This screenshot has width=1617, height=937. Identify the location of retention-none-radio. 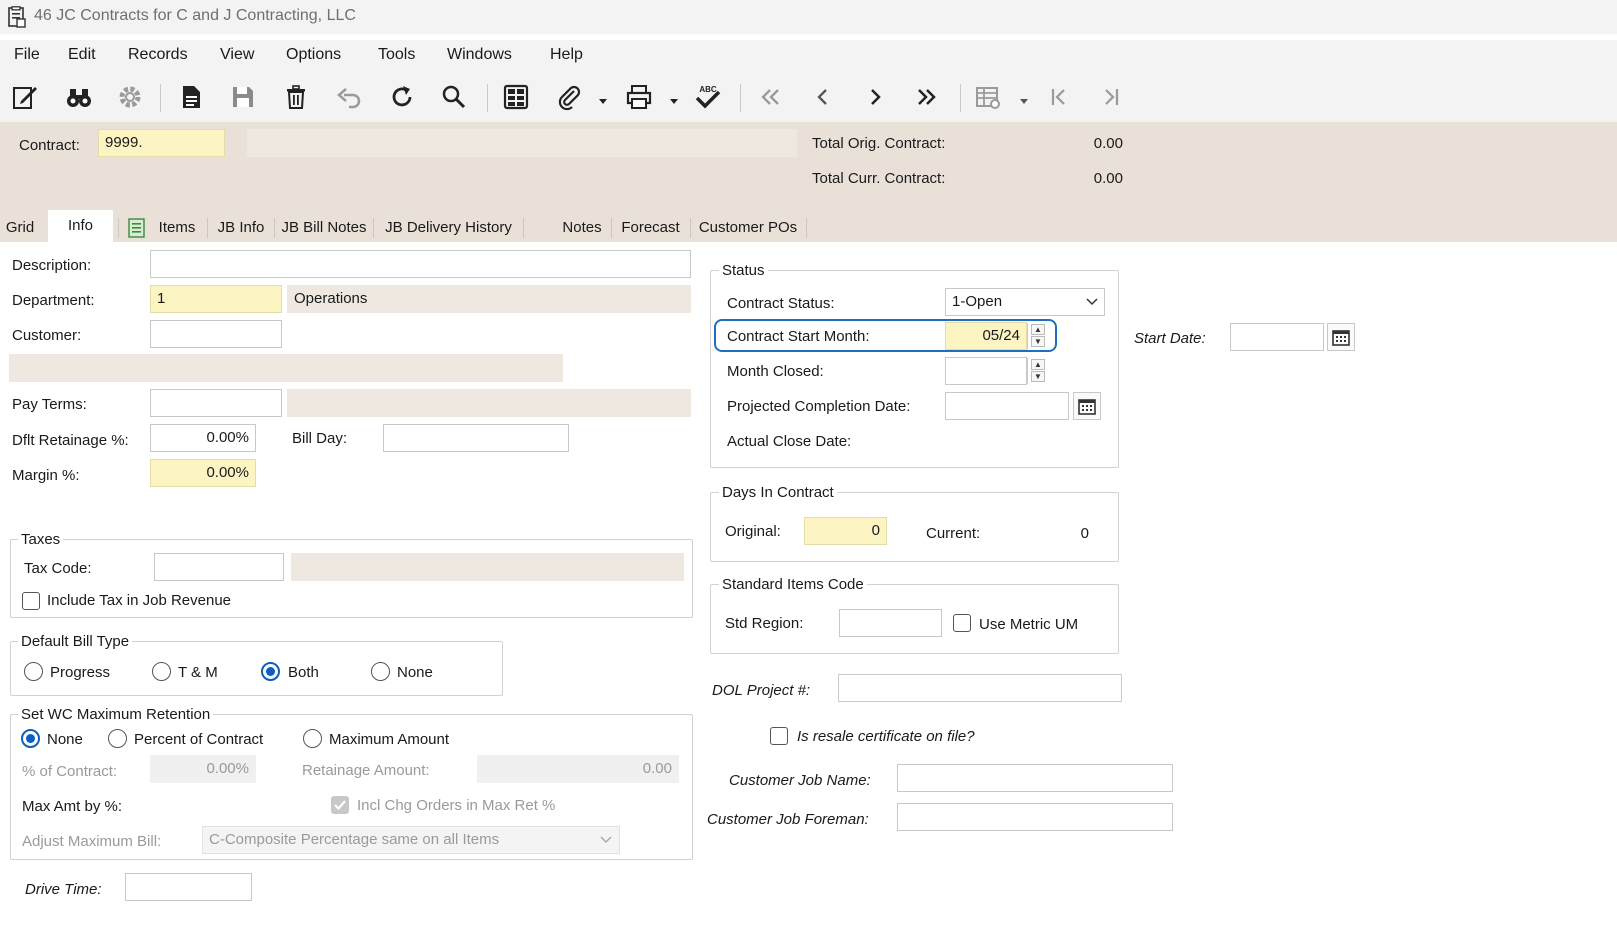
(30, 738).